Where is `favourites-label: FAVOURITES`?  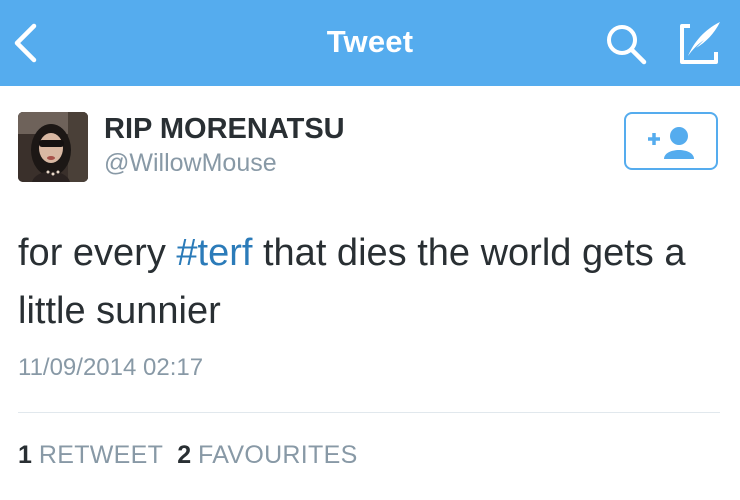 favourites-label: FAVOURITES is located at coordinates (278, 455).